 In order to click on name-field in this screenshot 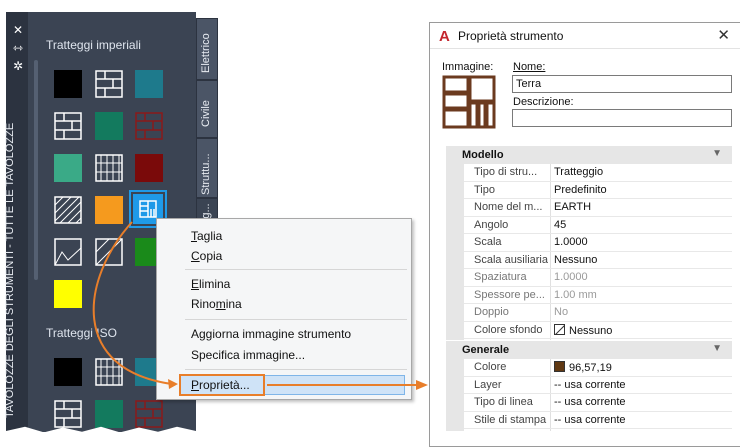, I will do `click(622, 84)`.